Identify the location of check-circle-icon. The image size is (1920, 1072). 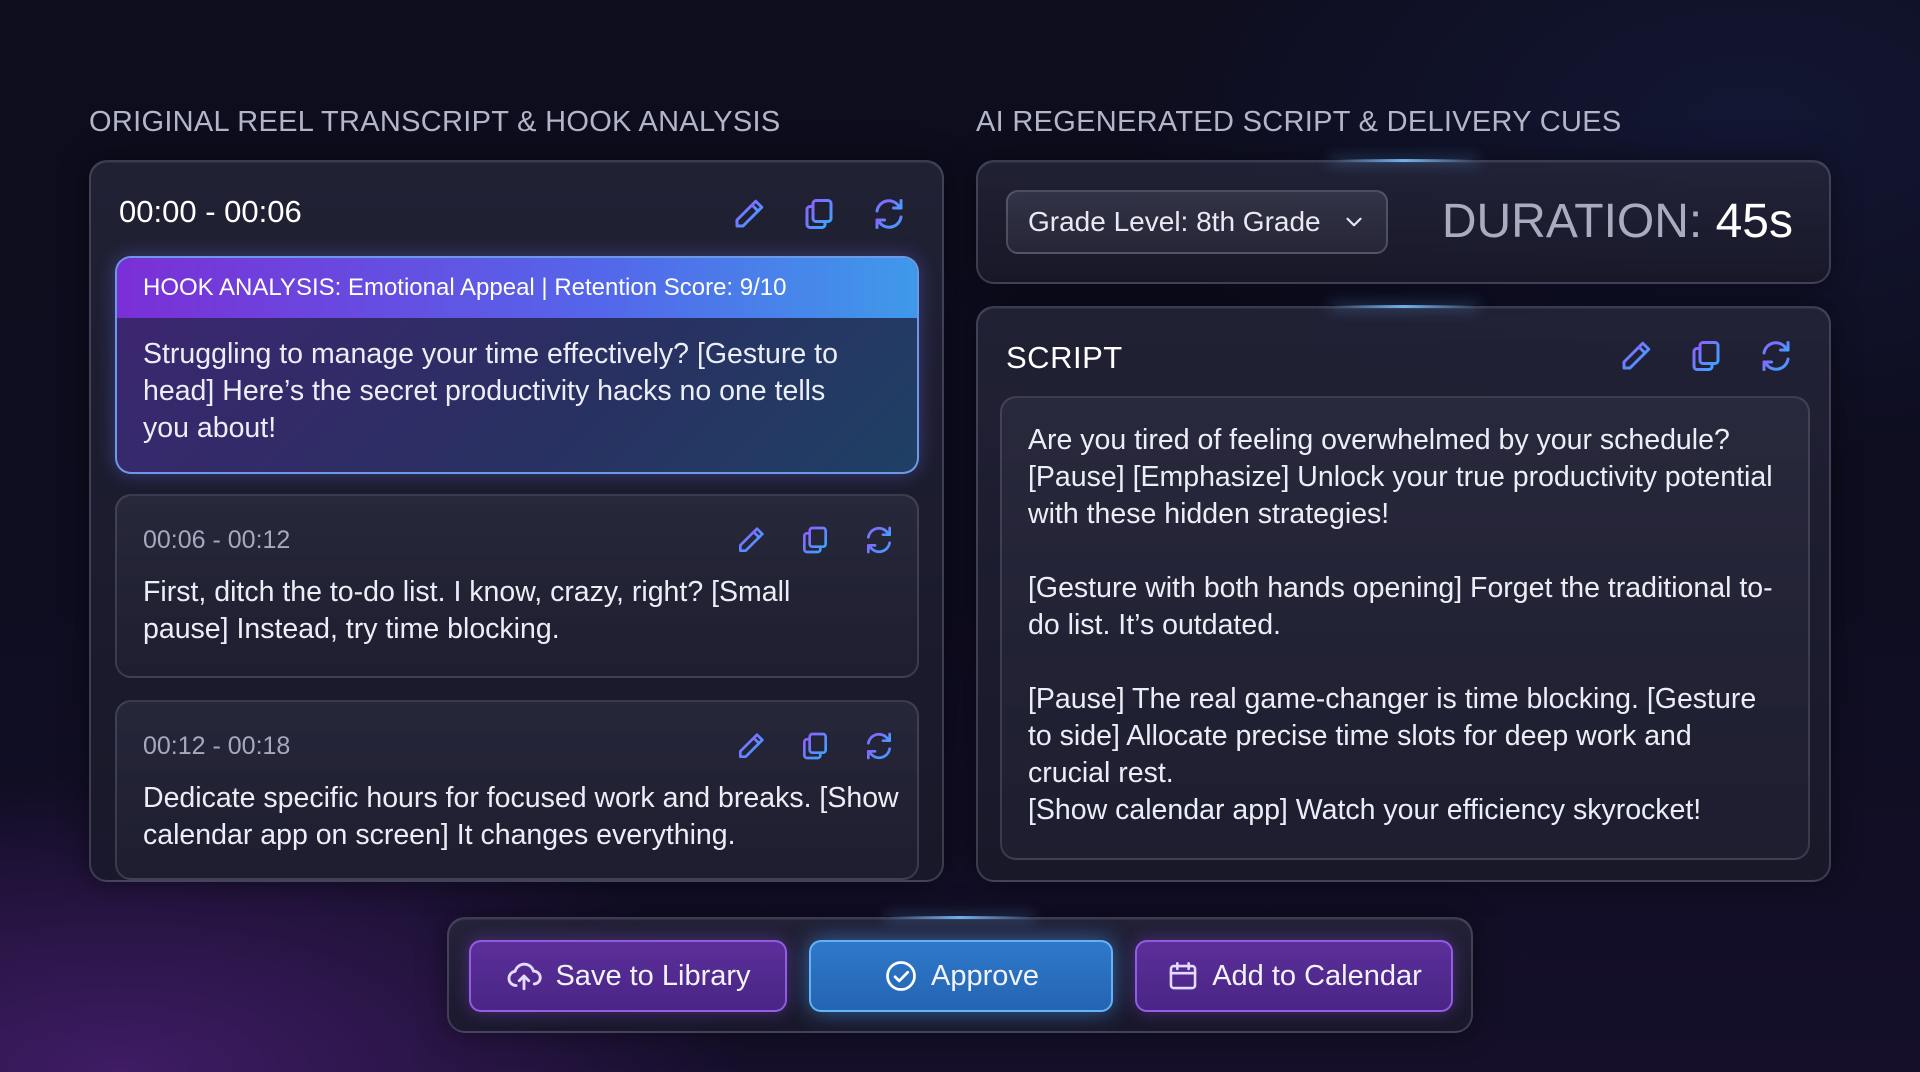
(901, 976).